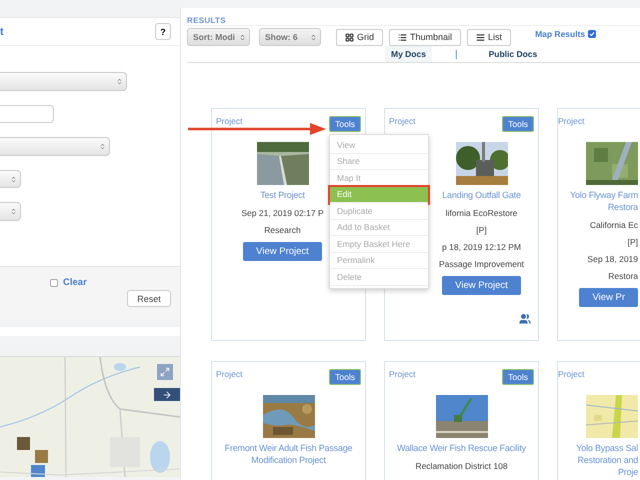 The image size is (640, 480). Describe the element at coordinates (282, 213) in the screenshot. I see `card-text: Sep 21, 2019 02:17 P` at that location.